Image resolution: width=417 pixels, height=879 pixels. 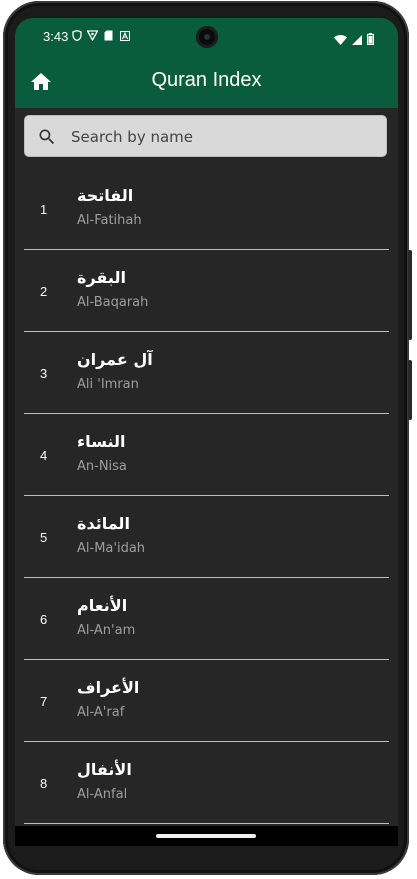 What do you see at coordinates (44, 291) in the screenshot?
I see `surah-number: 2` at bounding box center [44, 291].